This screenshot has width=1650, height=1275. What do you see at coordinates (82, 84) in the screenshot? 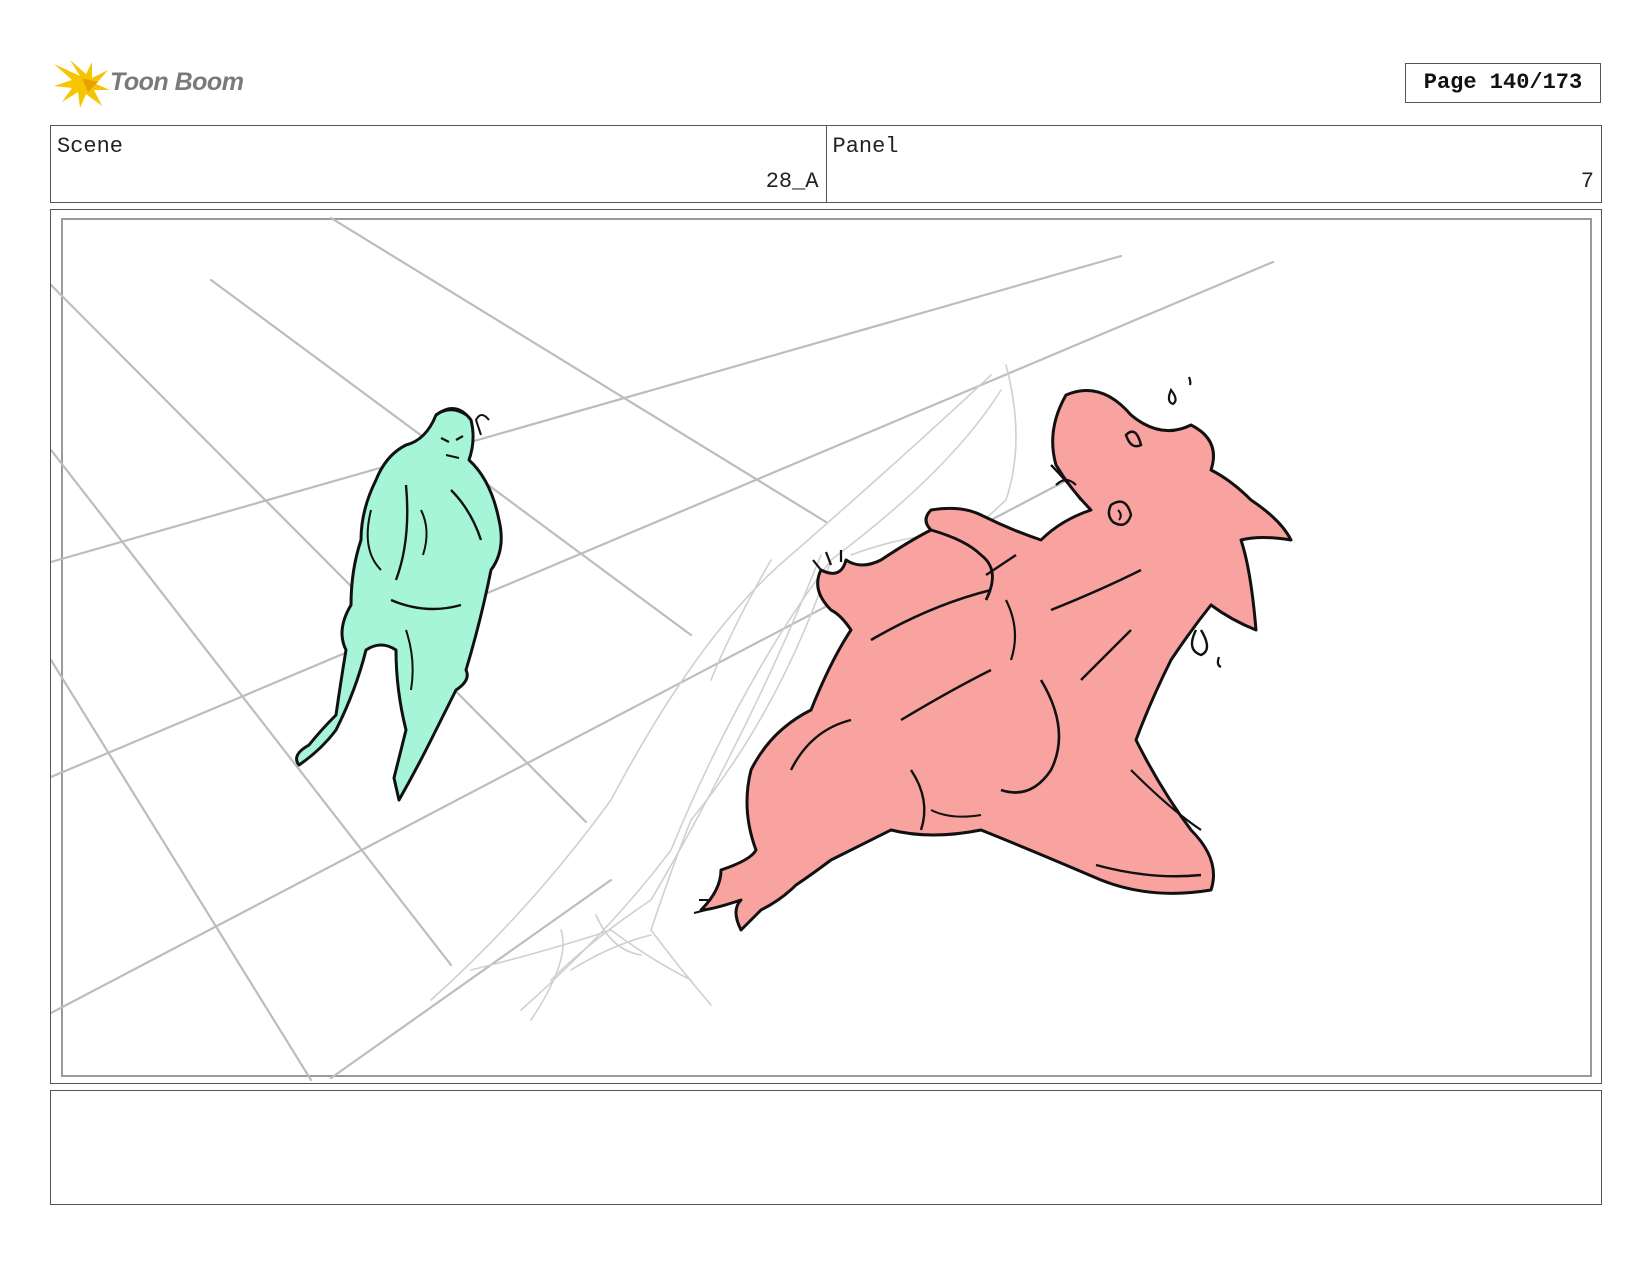
I see `toon-boom-star-icon` at bounding box center [82, 84].